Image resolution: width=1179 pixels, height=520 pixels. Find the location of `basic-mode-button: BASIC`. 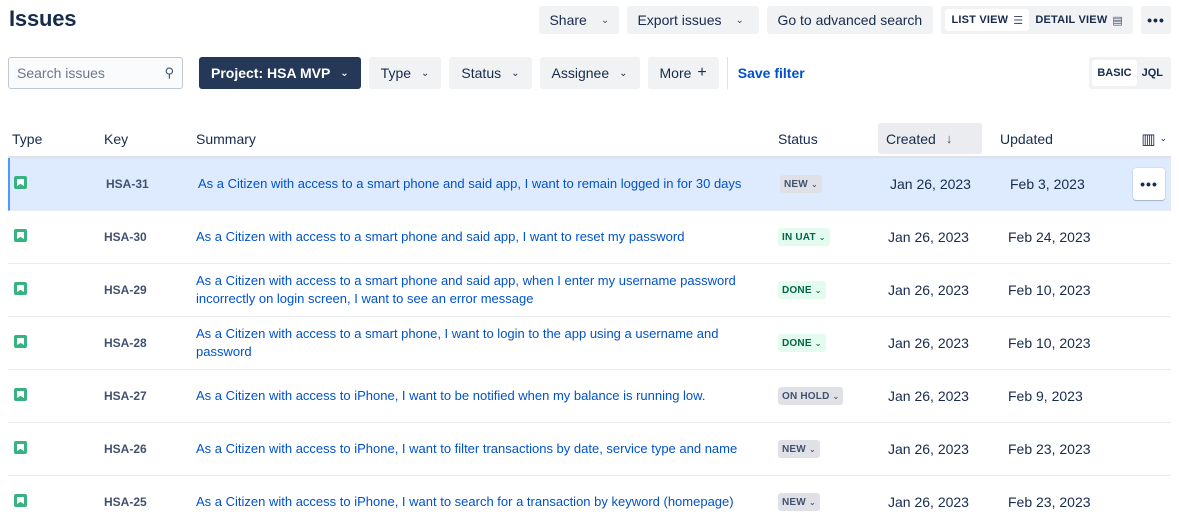

basic-mode-button: BASIC is located at coordinates (1114, 73).